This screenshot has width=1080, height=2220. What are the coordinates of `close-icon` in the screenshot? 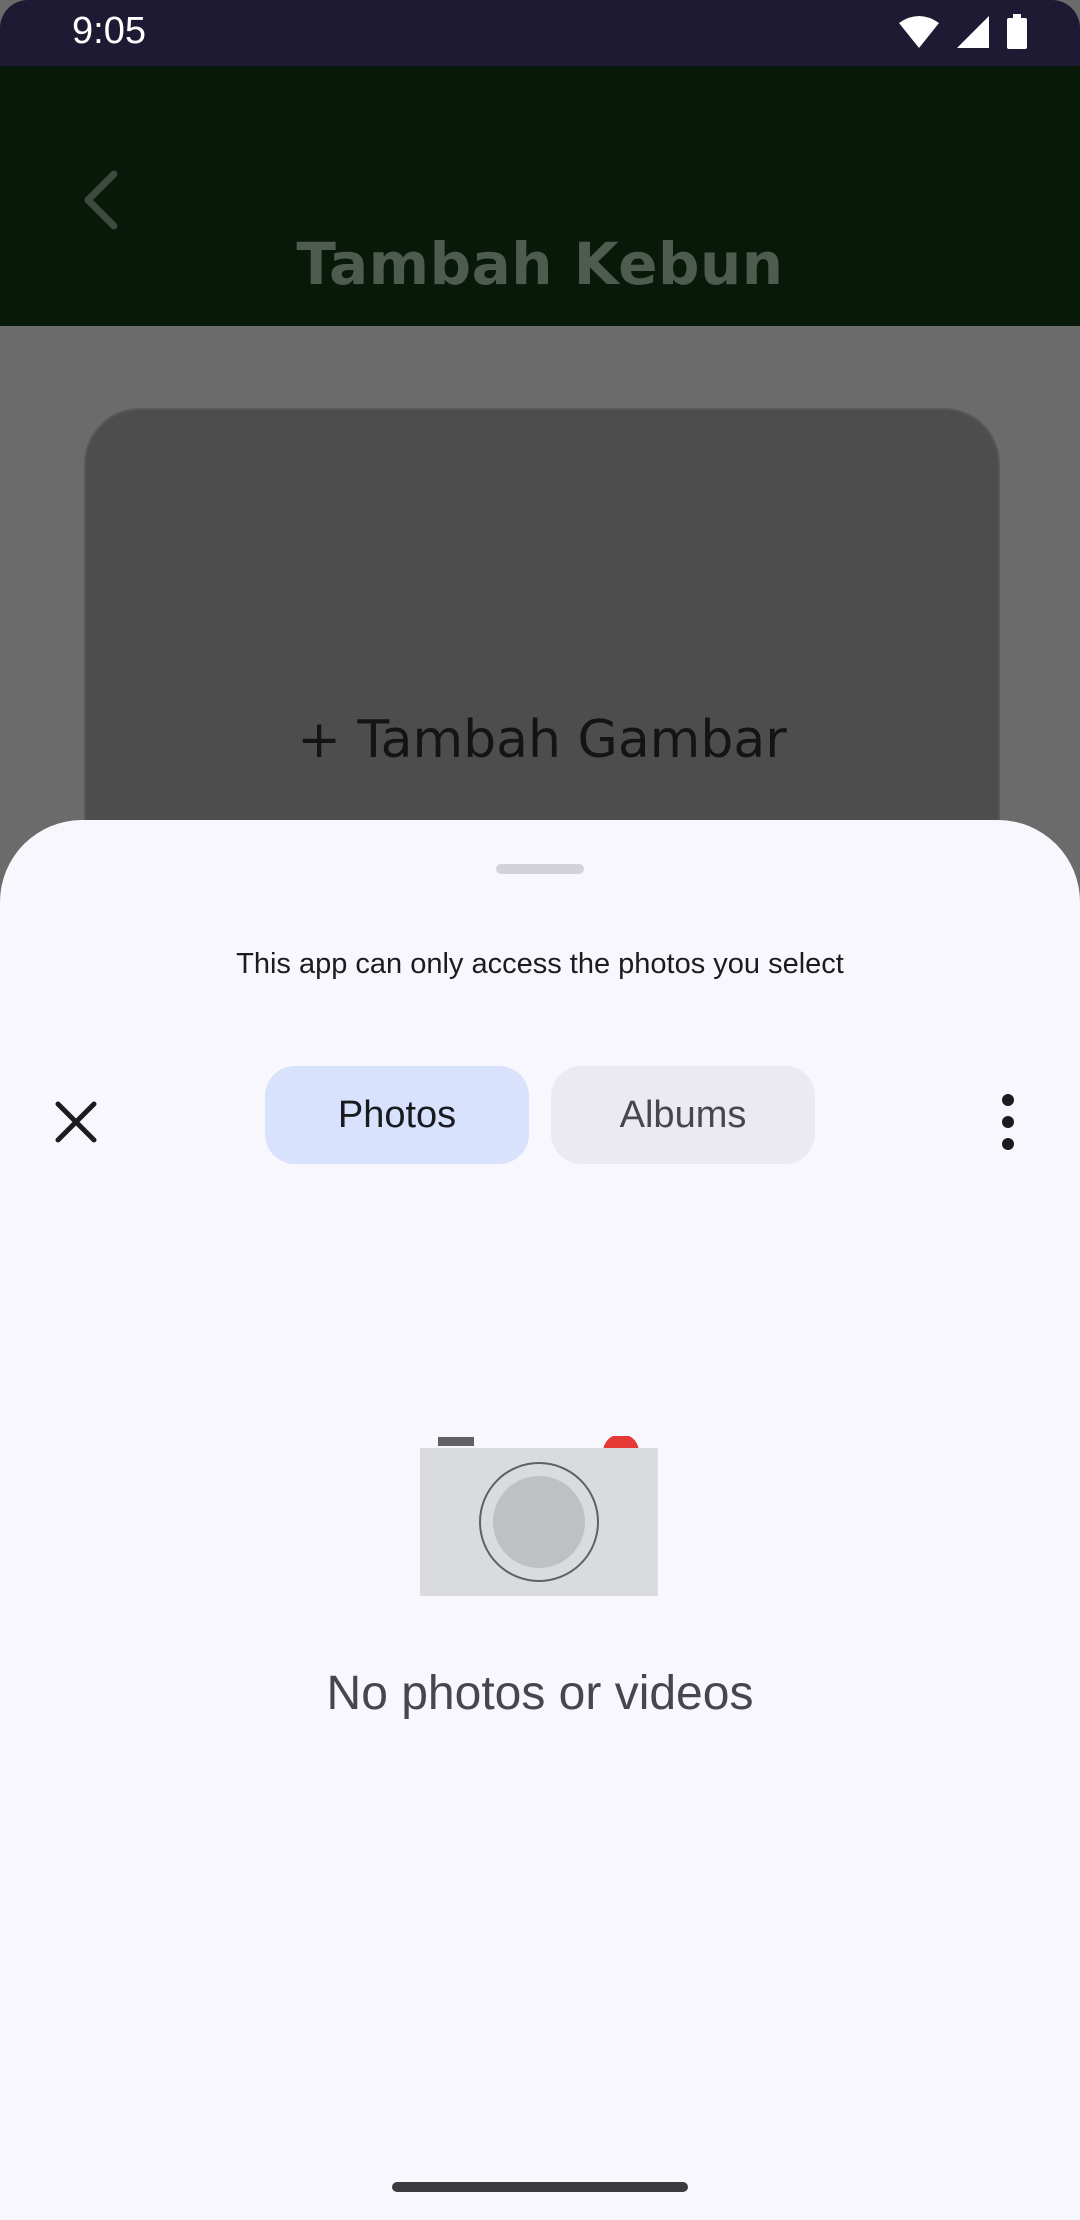 It's located at (76, 1122).